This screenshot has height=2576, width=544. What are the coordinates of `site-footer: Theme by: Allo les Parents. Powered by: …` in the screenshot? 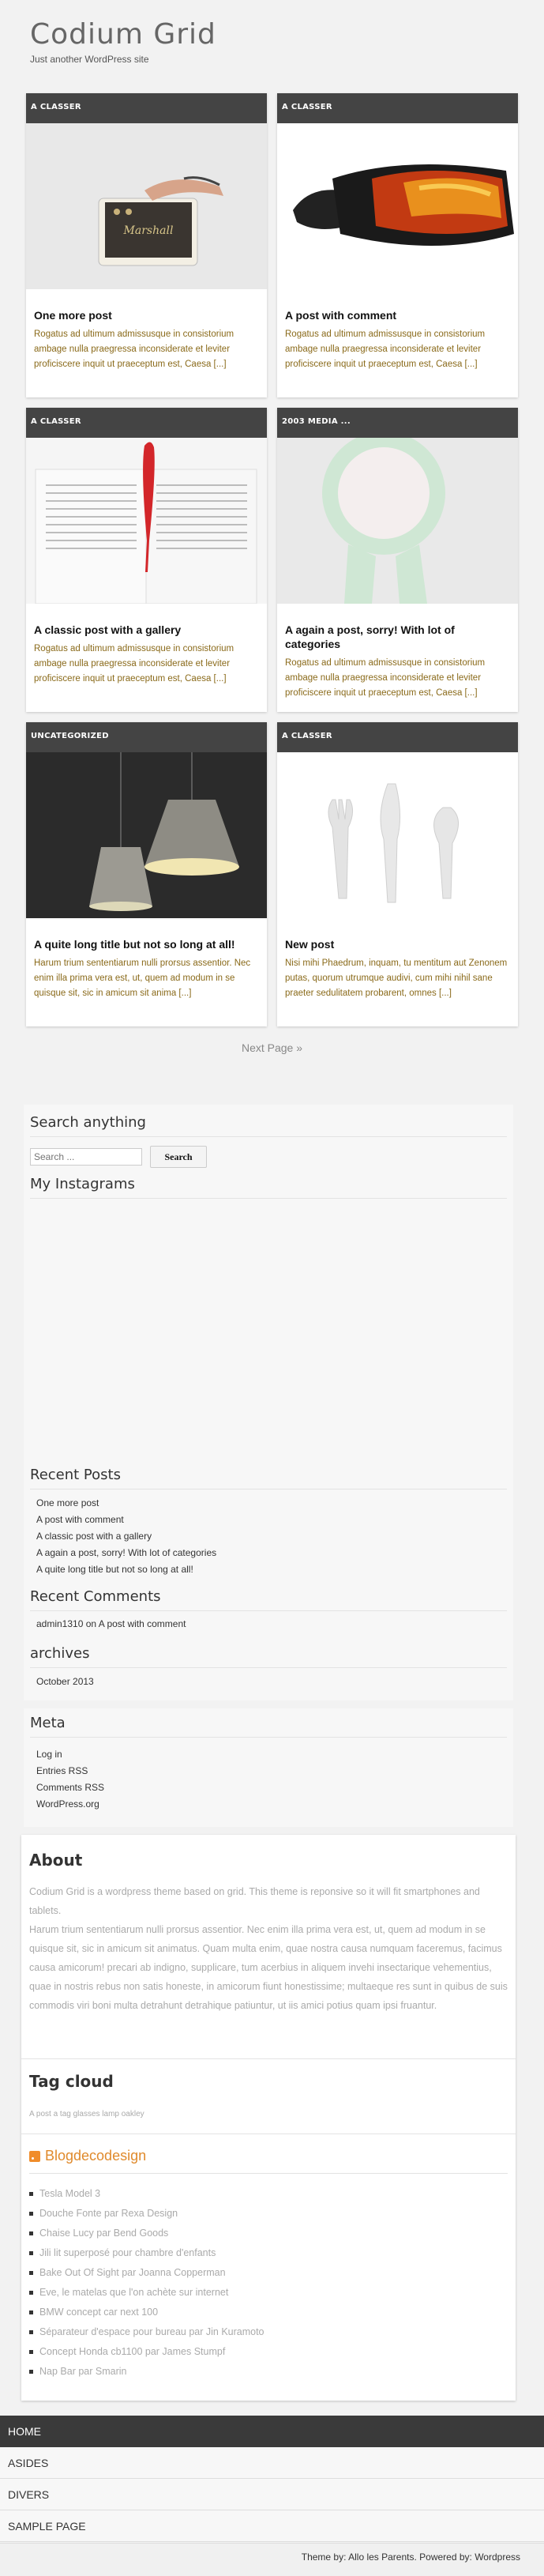 It's located at (272, 2559).